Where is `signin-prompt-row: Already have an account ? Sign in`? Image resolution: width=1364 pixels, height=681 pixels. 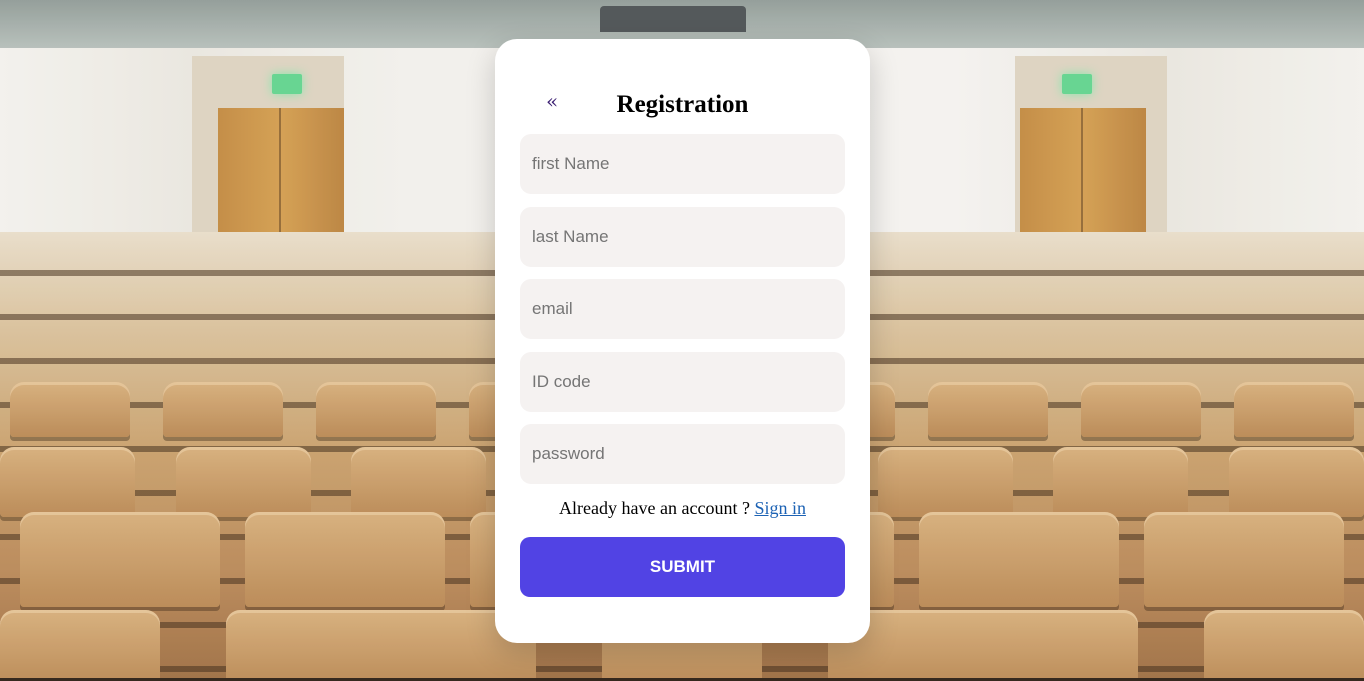
signin-prompt-row: Already have an account ? Sign in is located at coordinates (682, 517).